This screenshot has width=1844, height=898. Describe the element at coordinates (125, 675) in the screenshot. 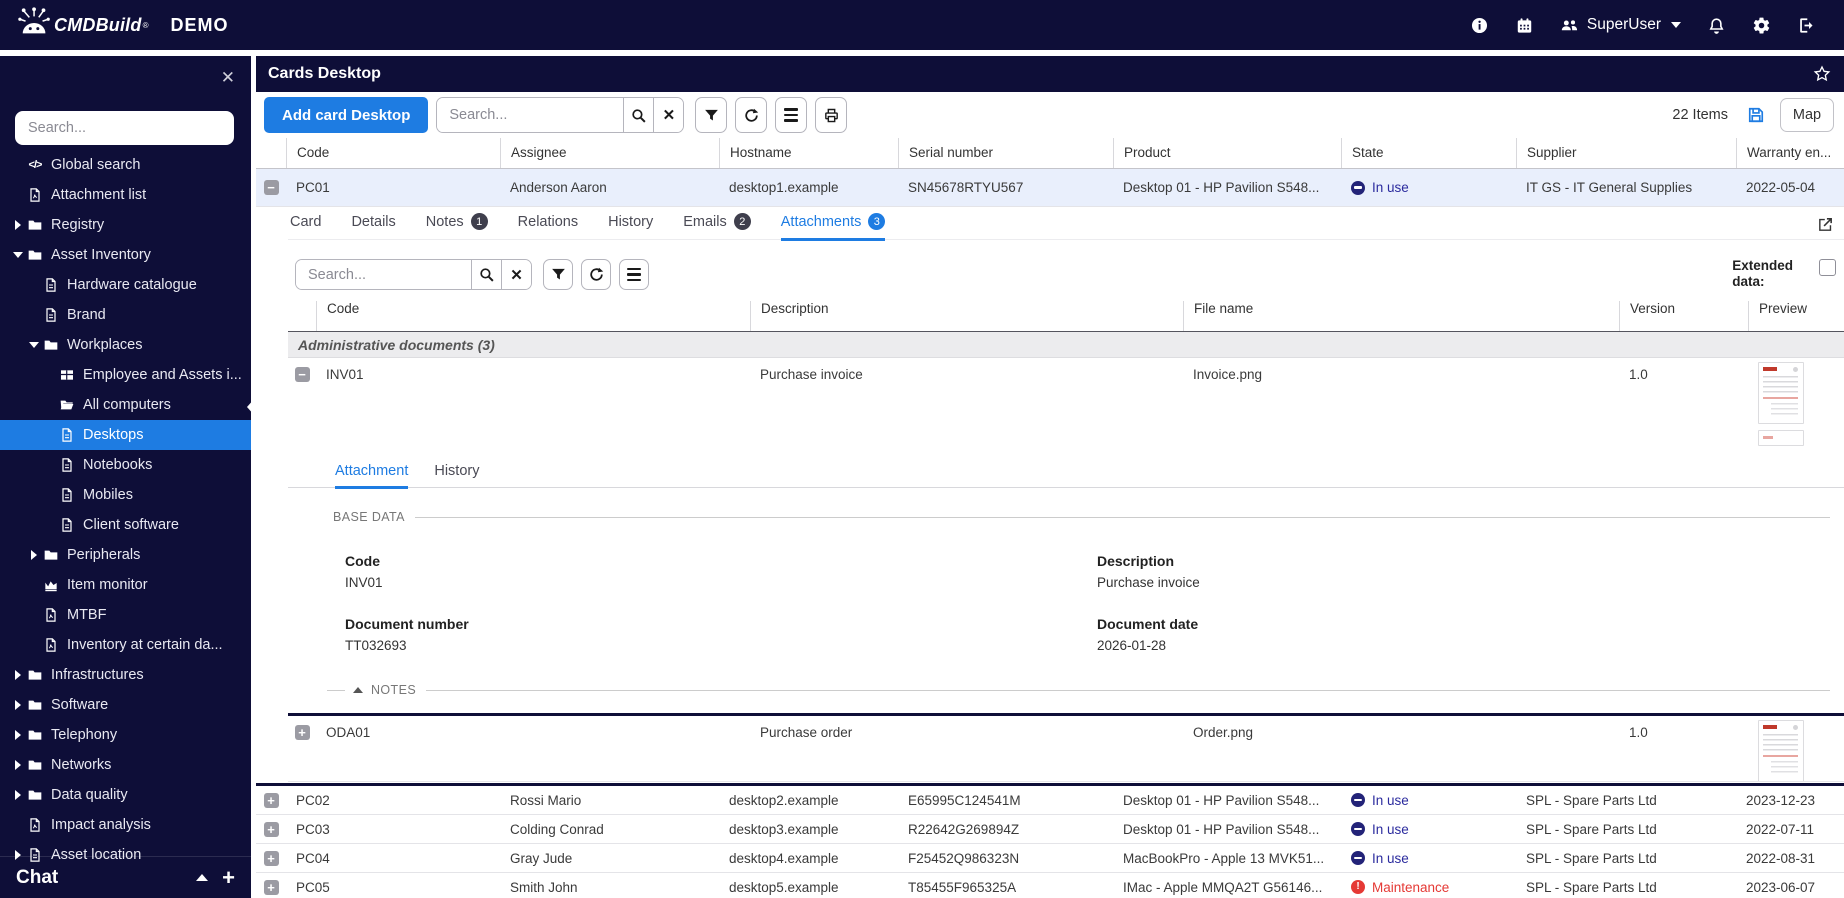

I see `sidebar-item-infrastructures: Infrastructures` at that location.